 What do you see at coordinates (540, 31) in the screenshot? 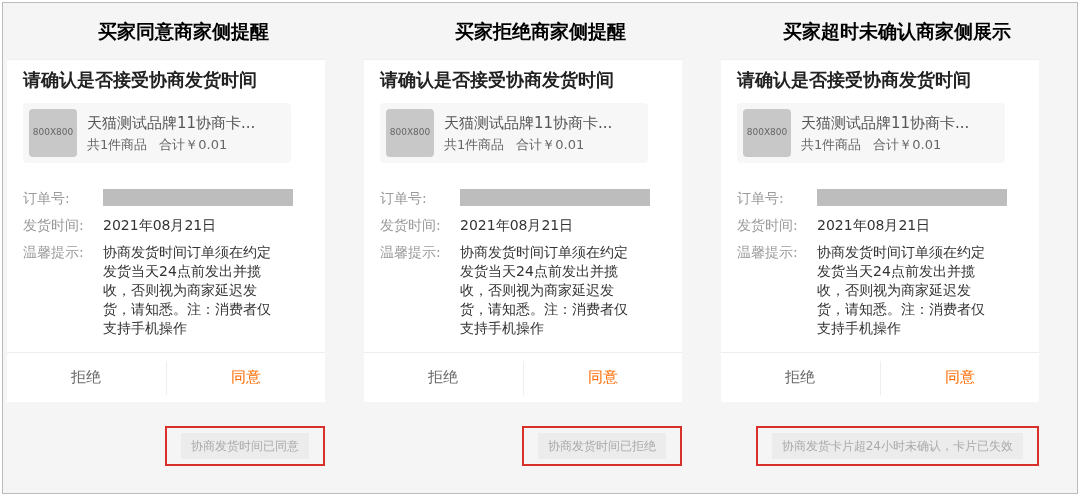
I see `panel-heading: 买家拒绝商家侧提醒` at bounding box center [540, 31].